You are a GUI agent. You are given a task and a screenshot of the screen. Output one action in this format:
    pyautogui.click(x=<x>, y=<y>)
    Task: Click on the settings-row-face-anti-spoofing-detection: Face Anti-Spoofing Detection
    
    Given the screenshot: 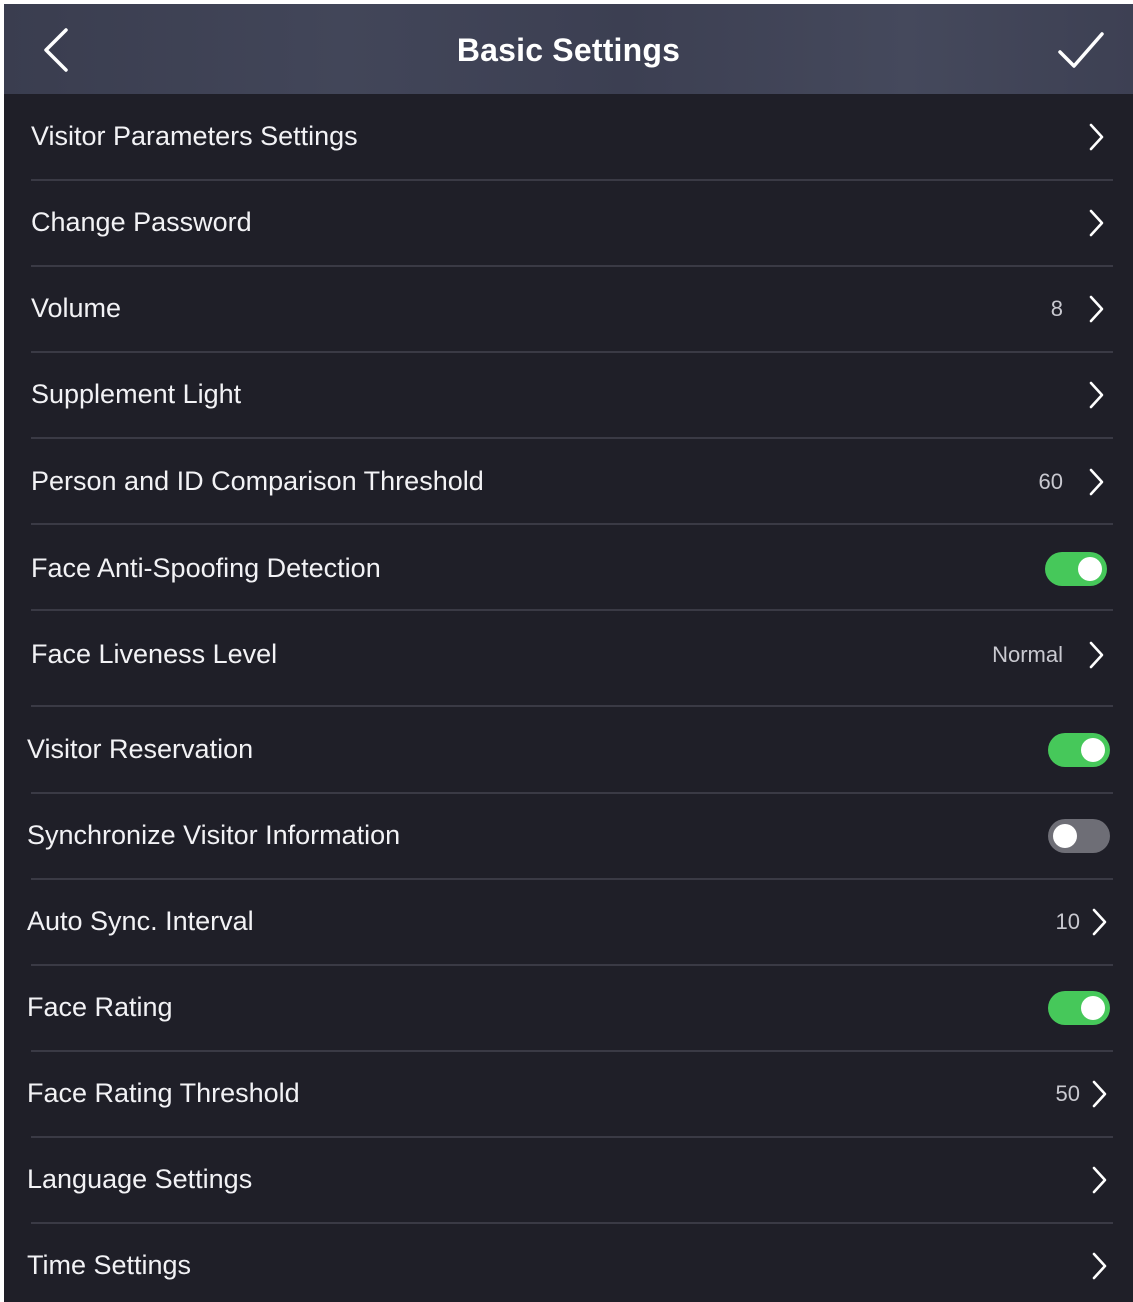 What is the action you would take?
    pyautogui.click(x=568, y=569)
    